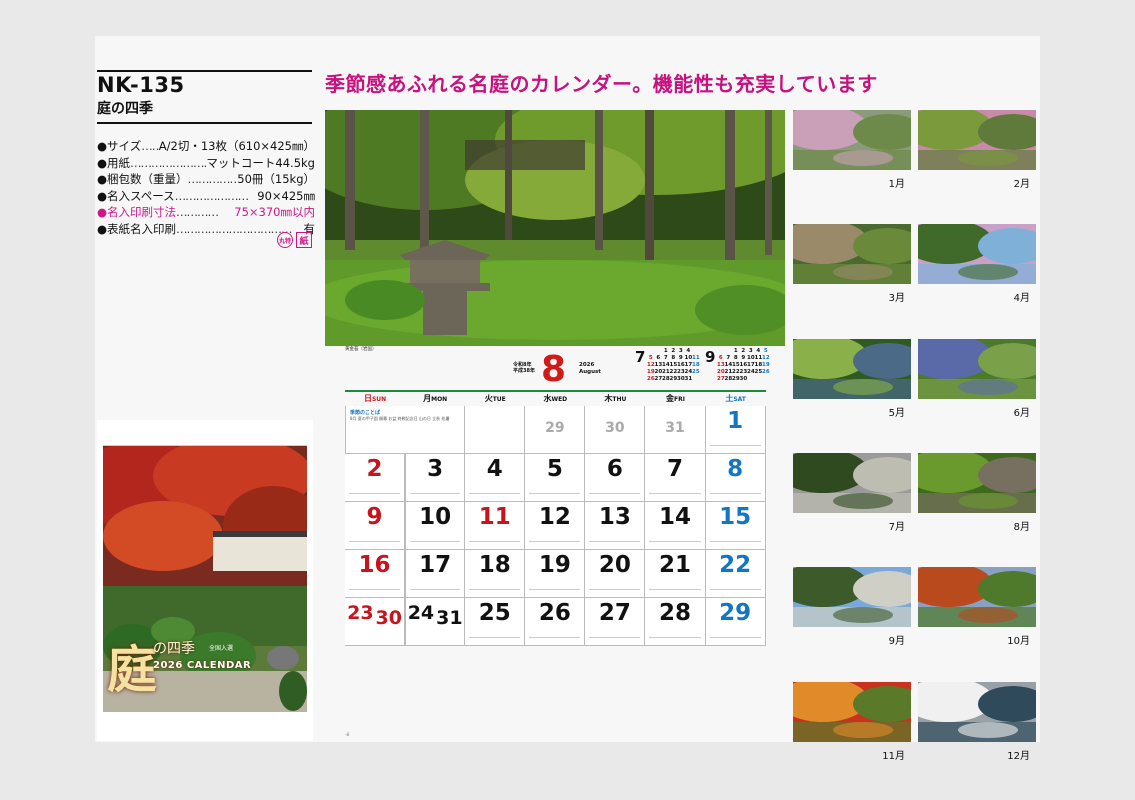  What do you see at coordinates (206, 179) in the screenshot?
I see `spec-row: ●梱包数（重量）…………………50冊（15kg）` at bounding box center [206, 179].